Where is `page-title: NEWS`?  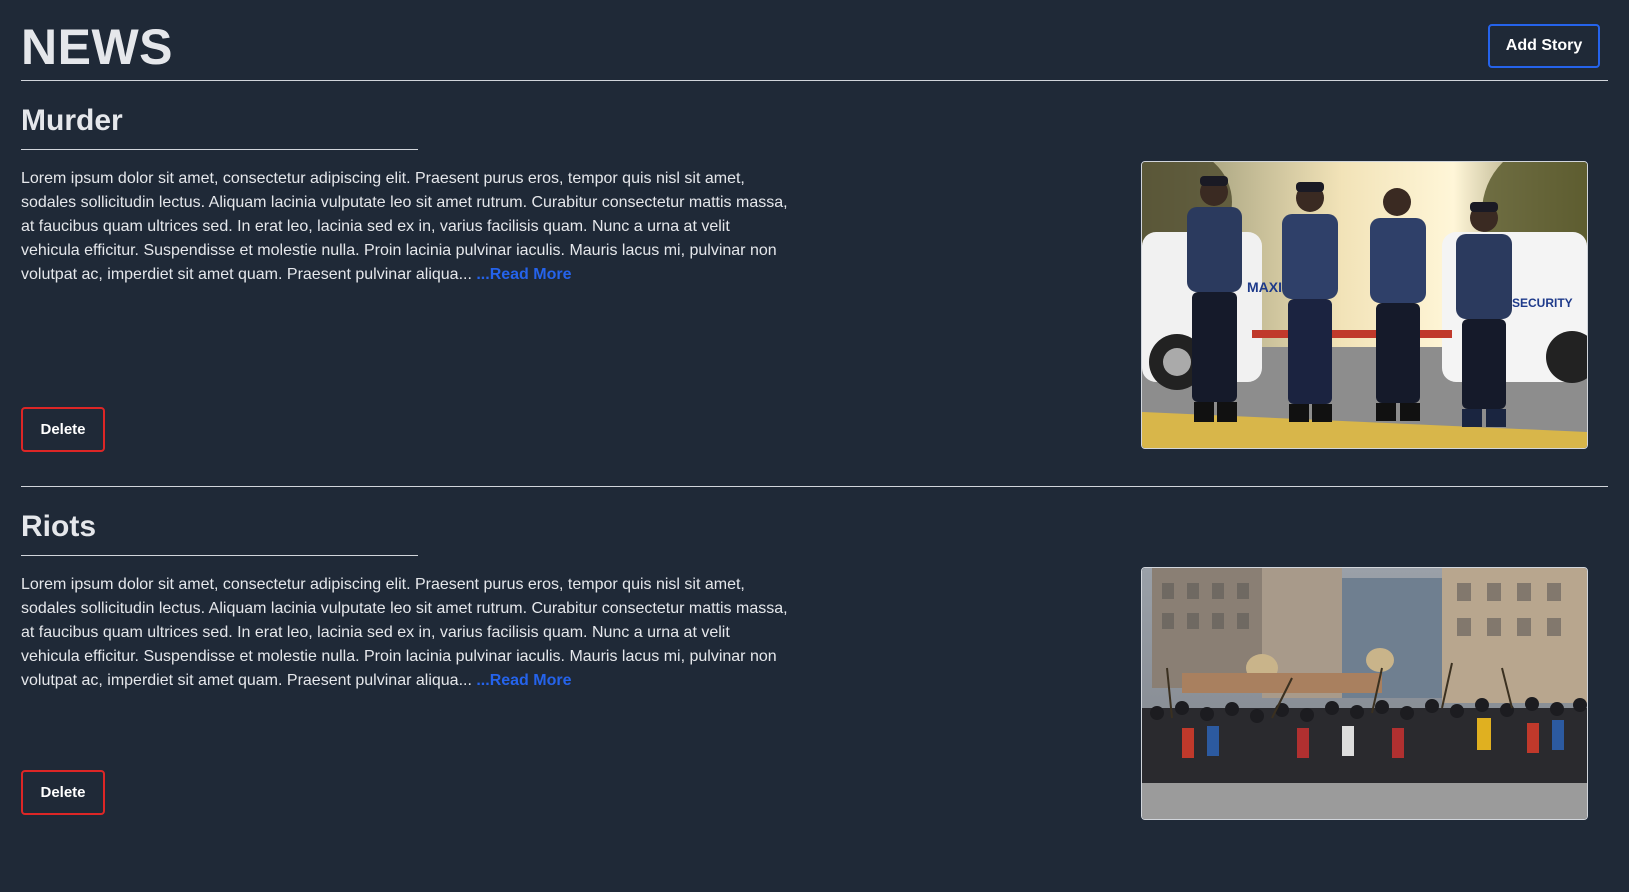 page-title: NEWS is located at coordinates (97, 47).